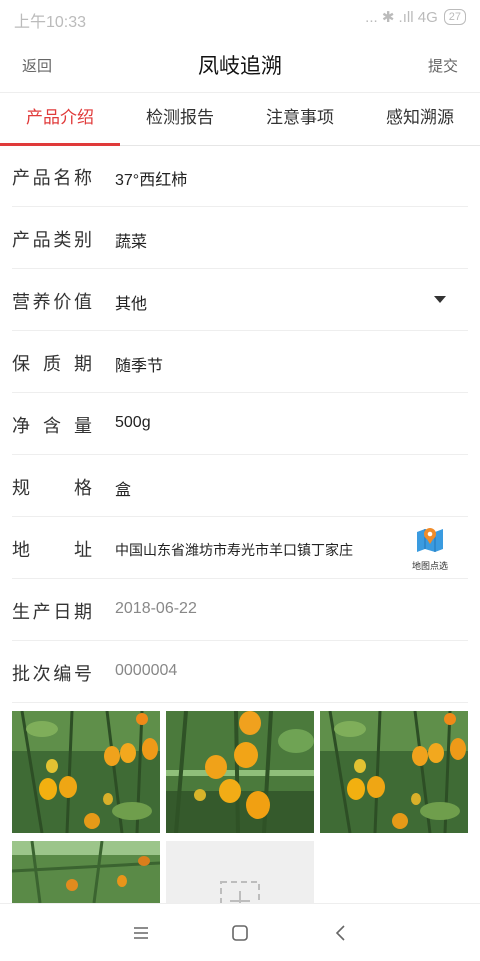  Describe the element at coordinates (420, 119) in the screenshot. I see `tab-sensing-trace: 感知溯源` at that location.